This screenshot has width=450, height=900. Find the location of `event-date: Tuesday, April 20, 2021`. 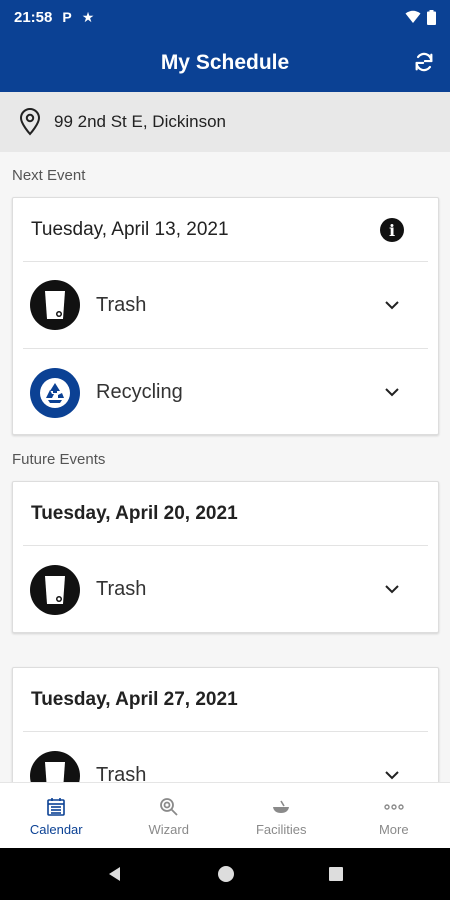

event-date: Tuesday, April 20, 2021 is located at coordinates (134, 513).